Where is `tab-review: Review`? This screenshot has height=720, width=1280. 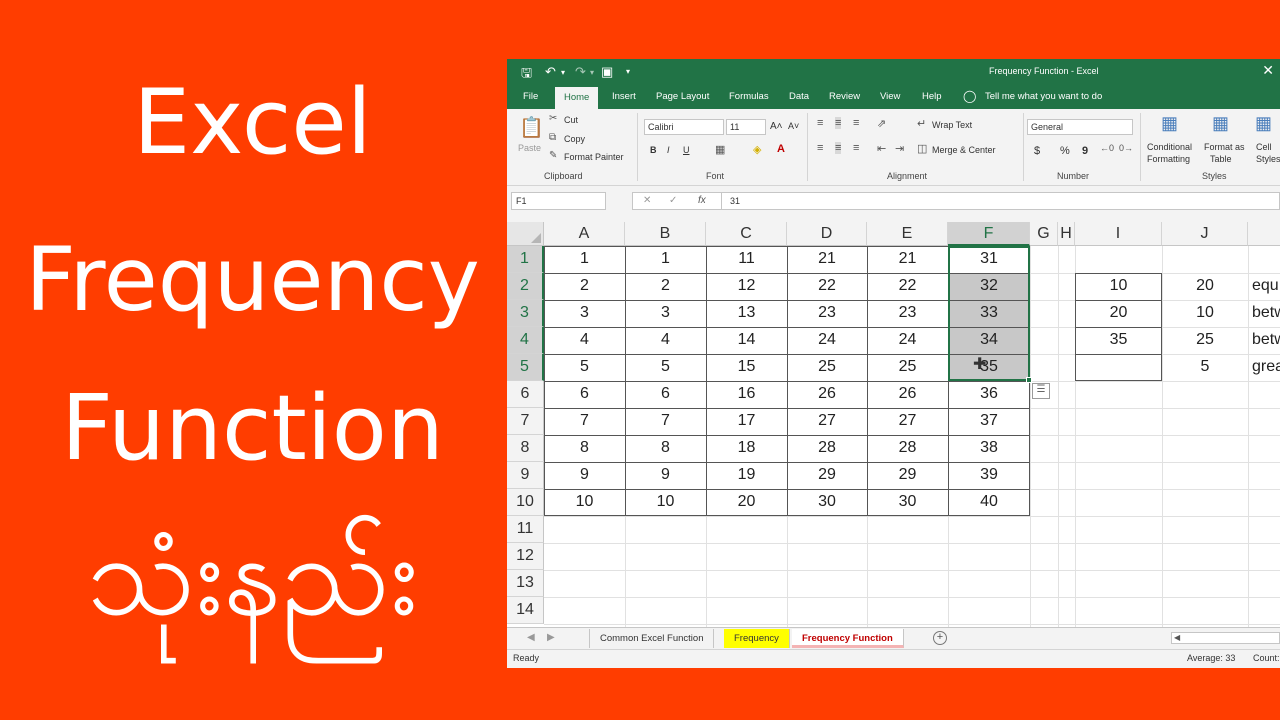 tab-review: Review is located at coordinates (844, 96).